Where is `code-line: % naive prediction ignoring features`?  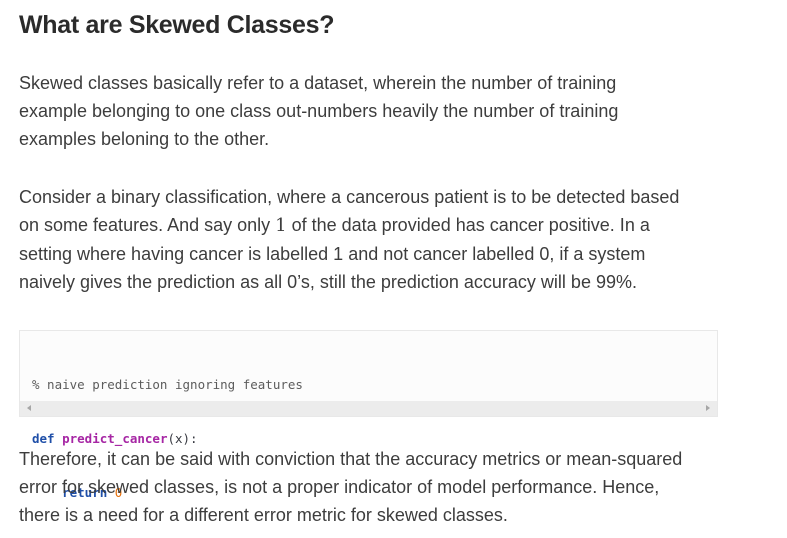 code-line: % naive prediction ignoring features is located at coordinates (167, 385).